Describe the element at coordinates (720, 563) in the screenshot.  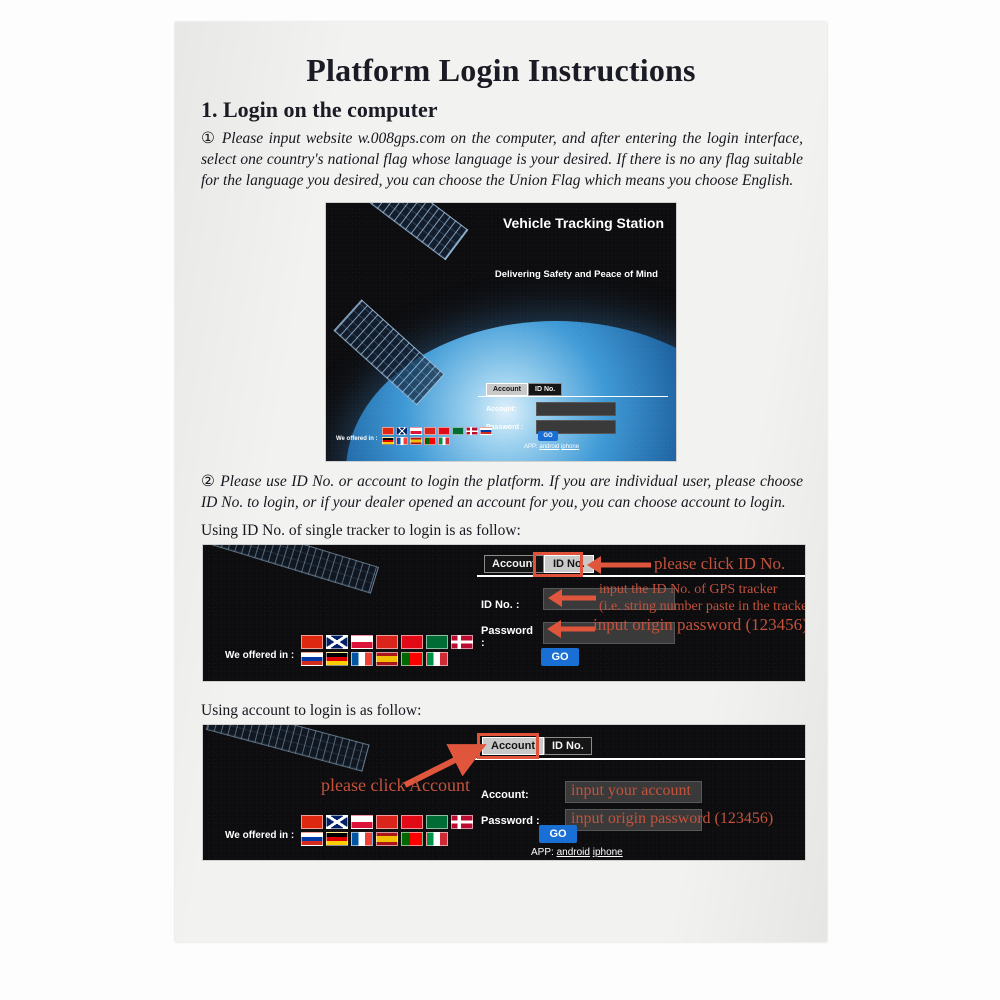
I see `annotation-click-id: please click ID No.` at that location.